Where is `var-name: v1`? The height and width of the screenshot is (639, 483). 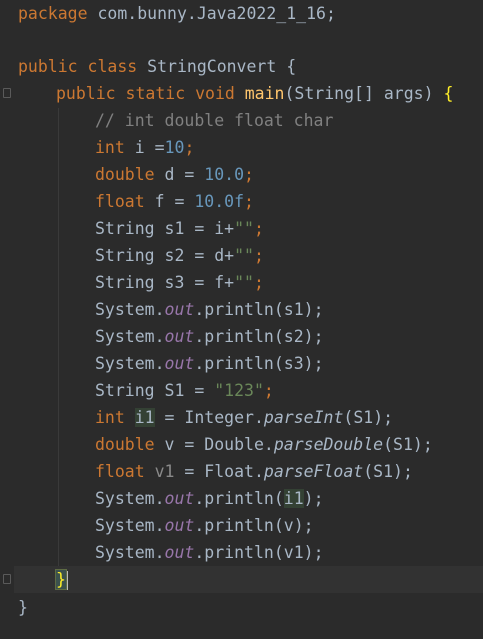
var-name: v1 is located at coordinates (164, 471).